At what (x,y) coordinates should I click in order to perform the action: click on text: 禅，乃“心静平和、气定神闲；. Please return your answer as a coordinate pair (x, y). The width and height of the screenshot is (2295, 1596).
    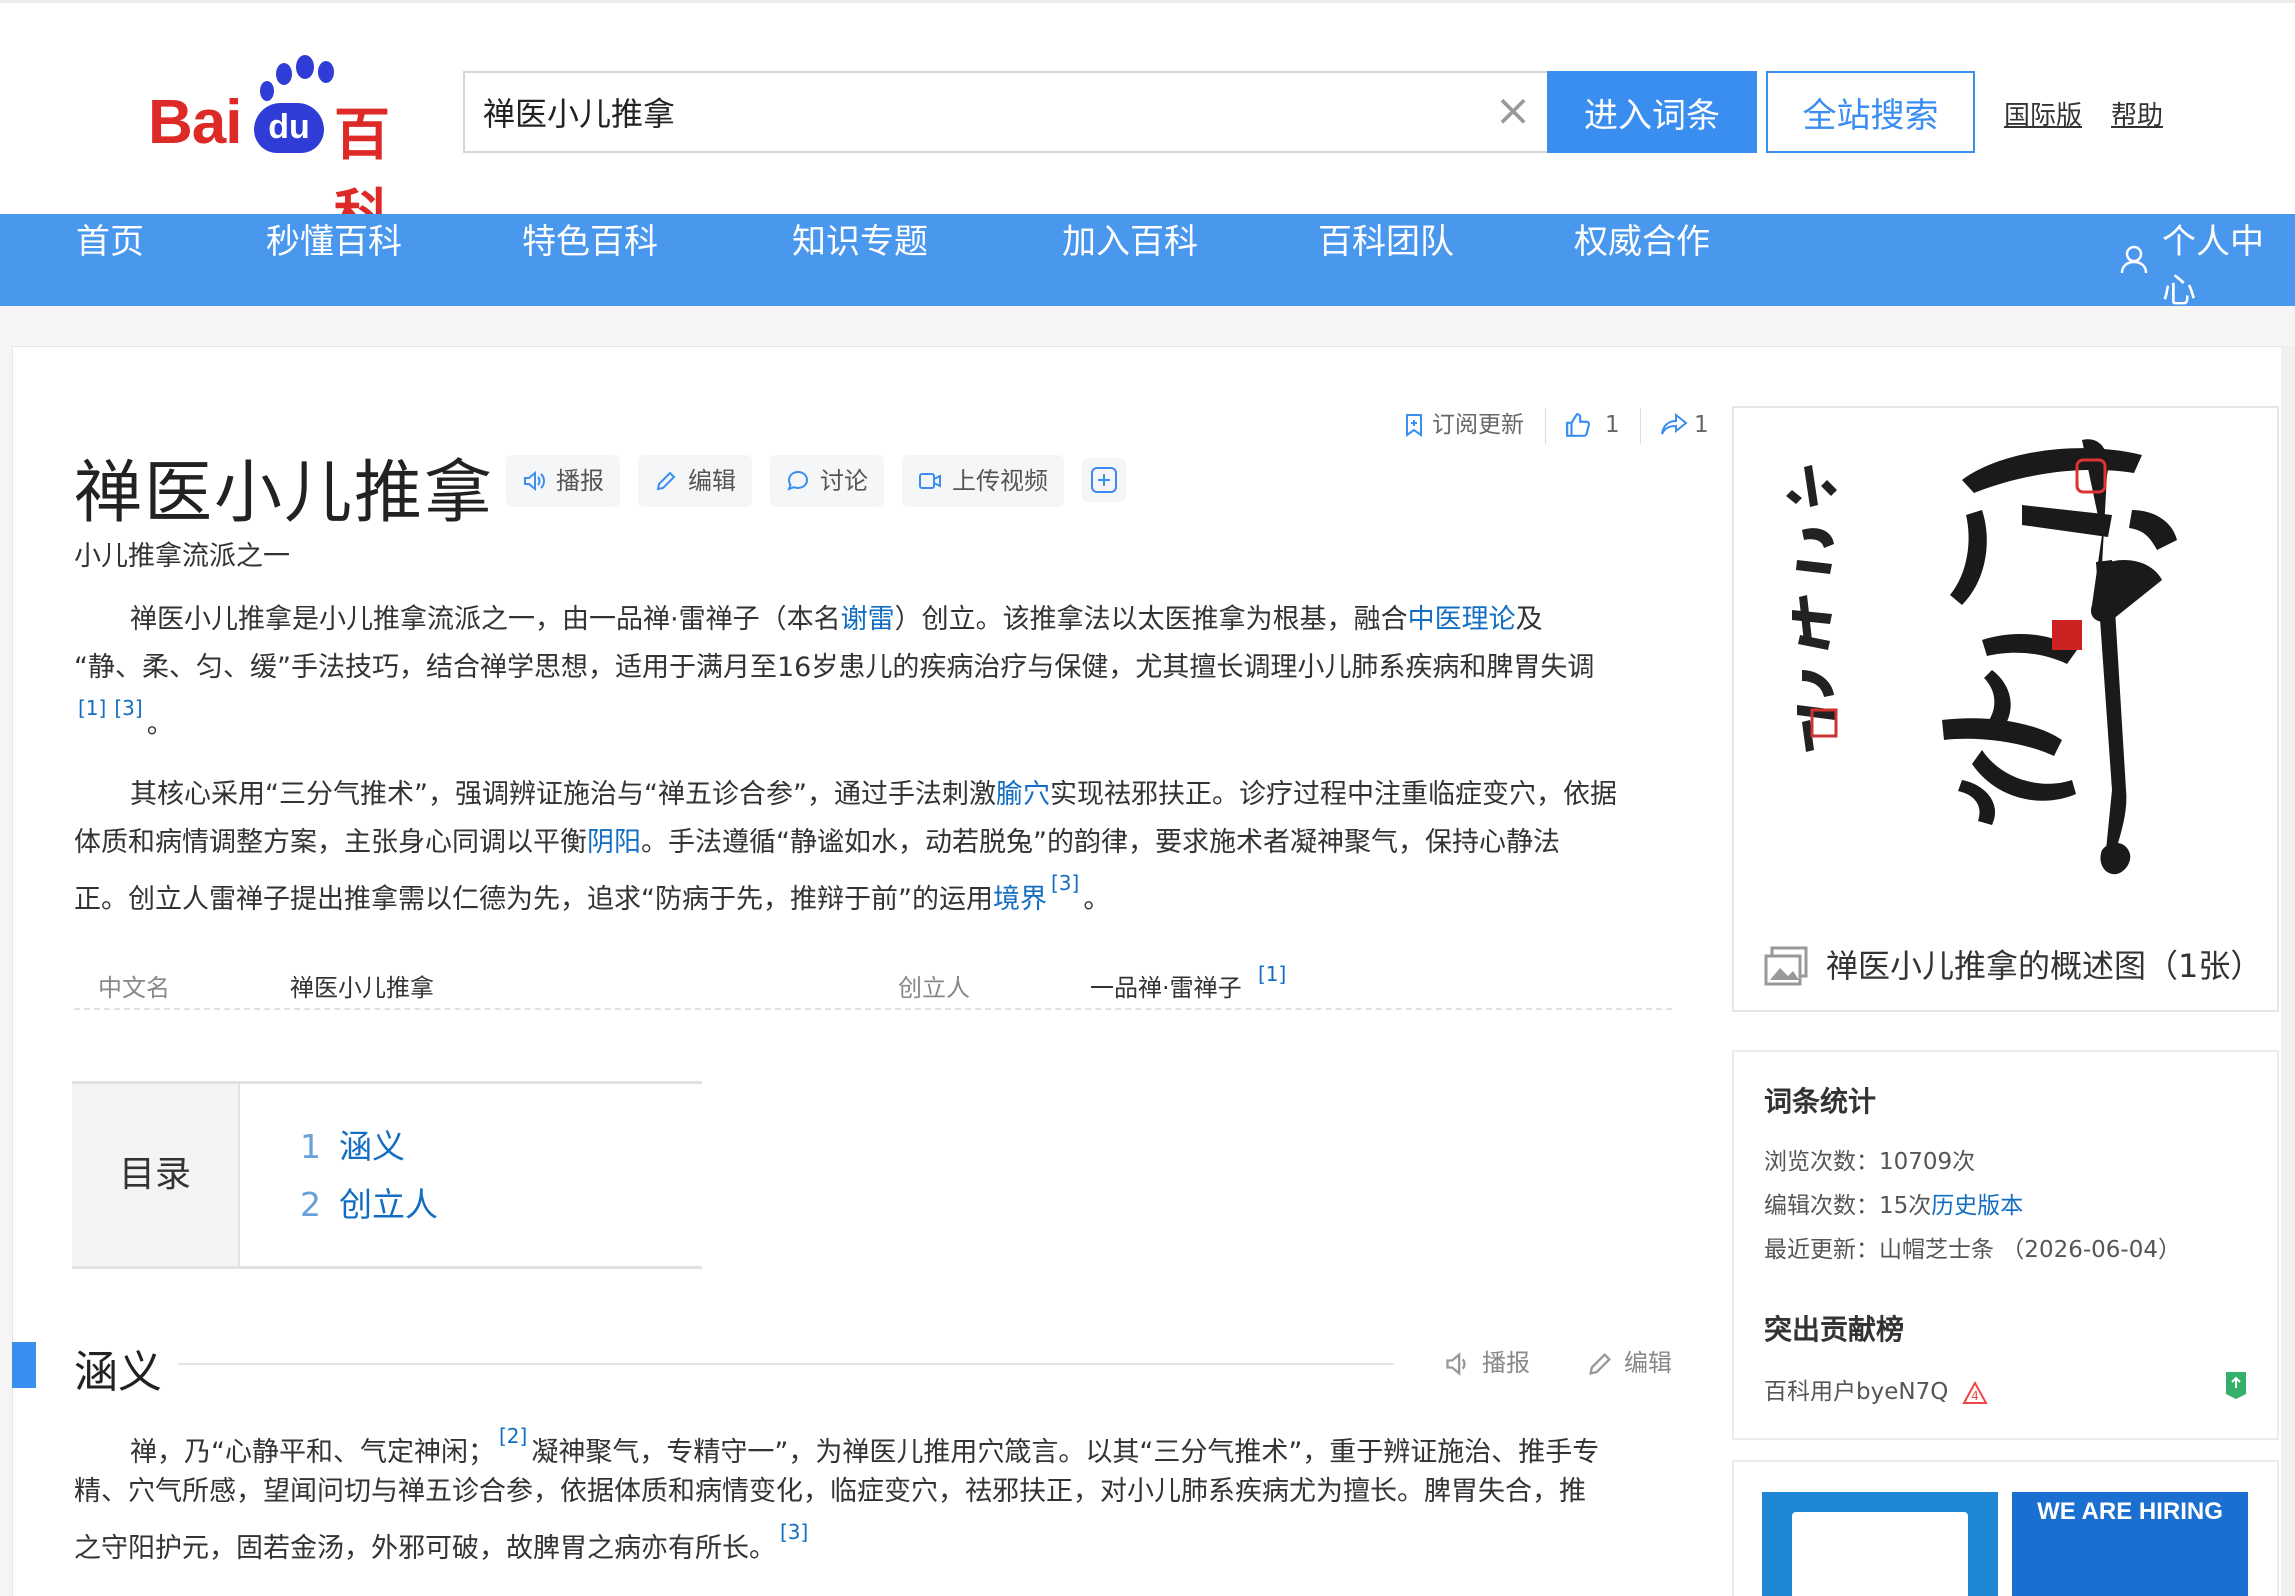
    Looking at the image, I should click on (312, 1452).